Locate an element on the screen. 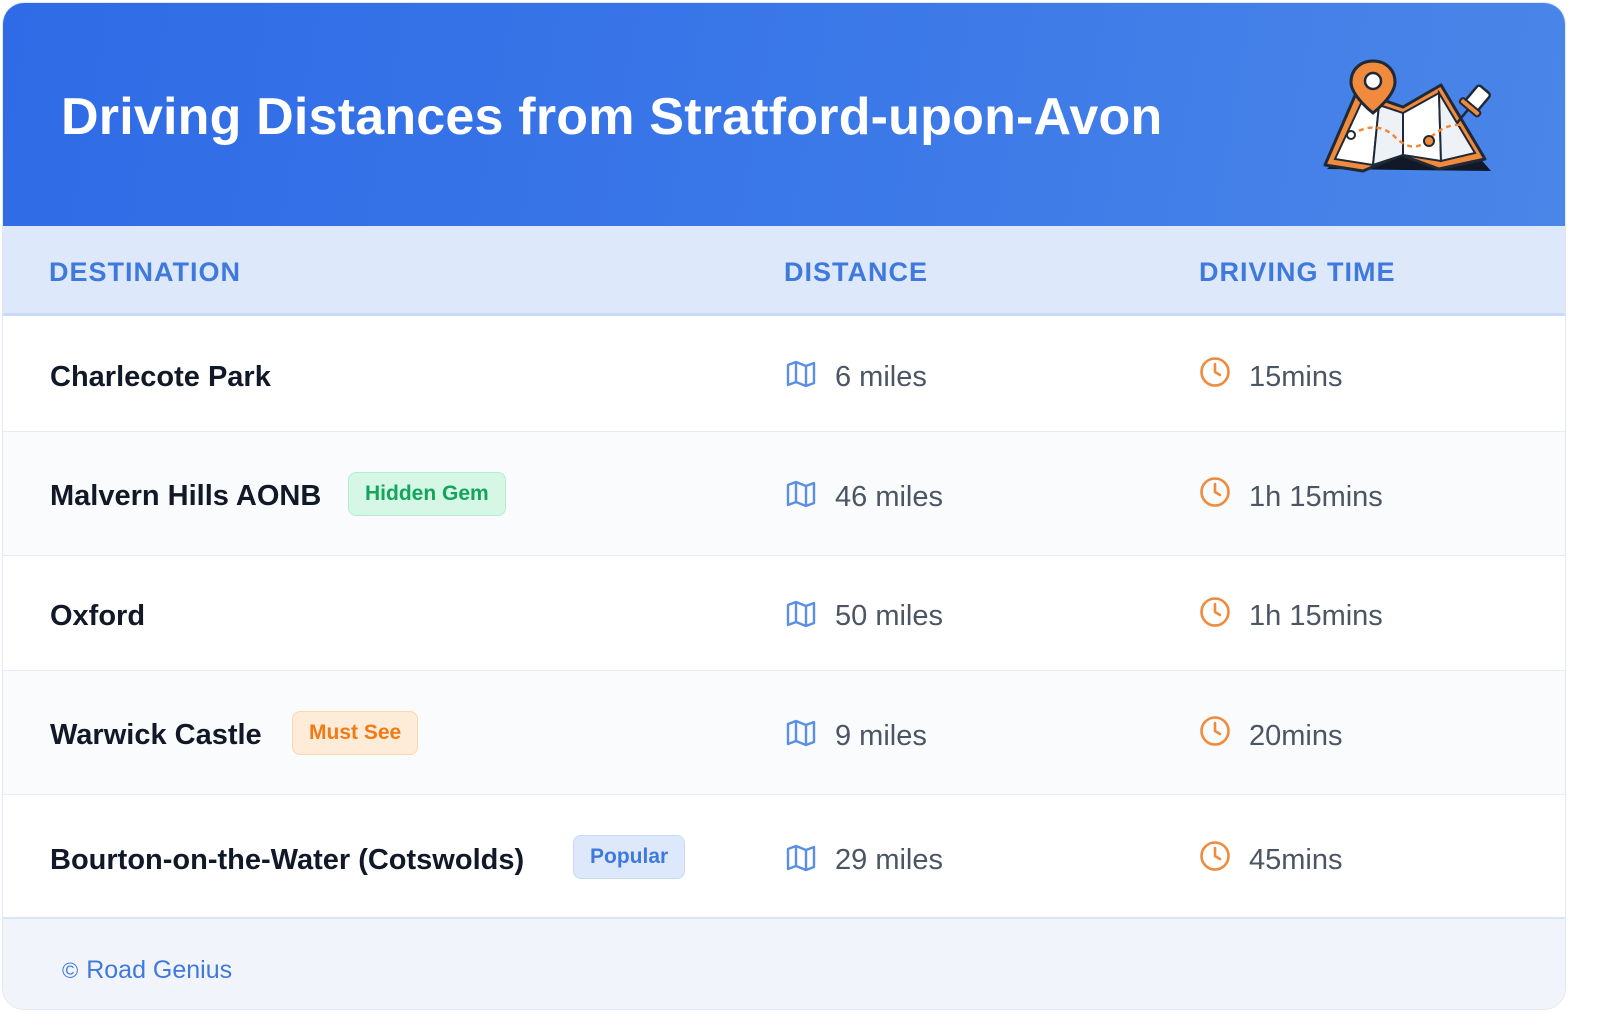 The width and height of the screenshot is (1604, 1034). destination-name: Warwick Castle is located at coordinates (156, 735).